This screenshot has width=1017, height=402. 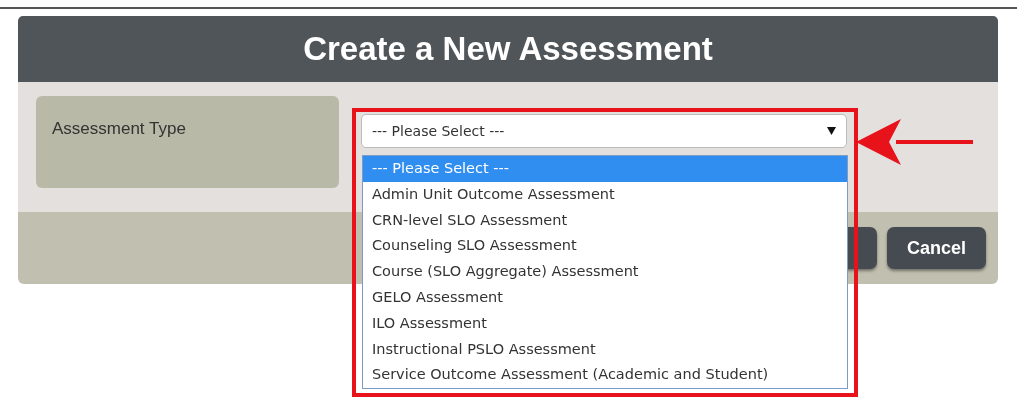 What do you see at coordinates (605, 220) in the screenshot?
I see `dropdown-option: CRN-level SLO Assessment` at bounding box center [605, 220].